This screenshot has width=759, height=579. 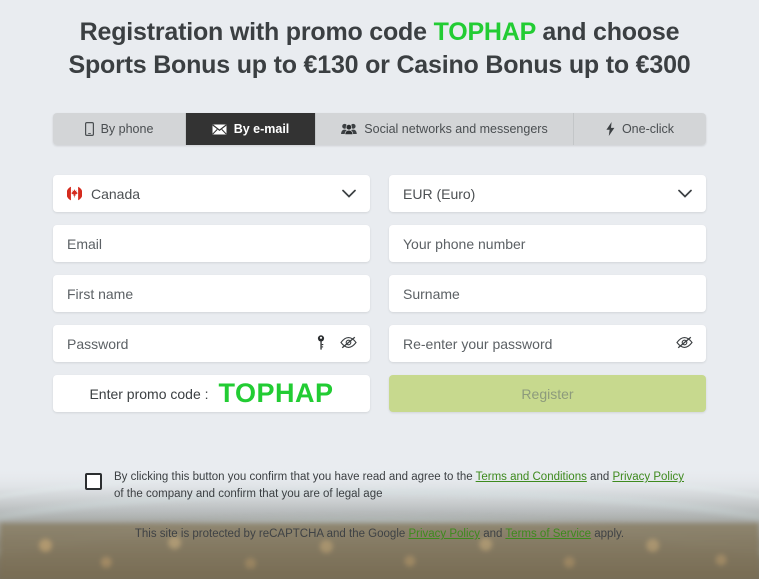 I want to click on terms-and-conditions-link: Terms and Conditions, so click(x=531, y=477).